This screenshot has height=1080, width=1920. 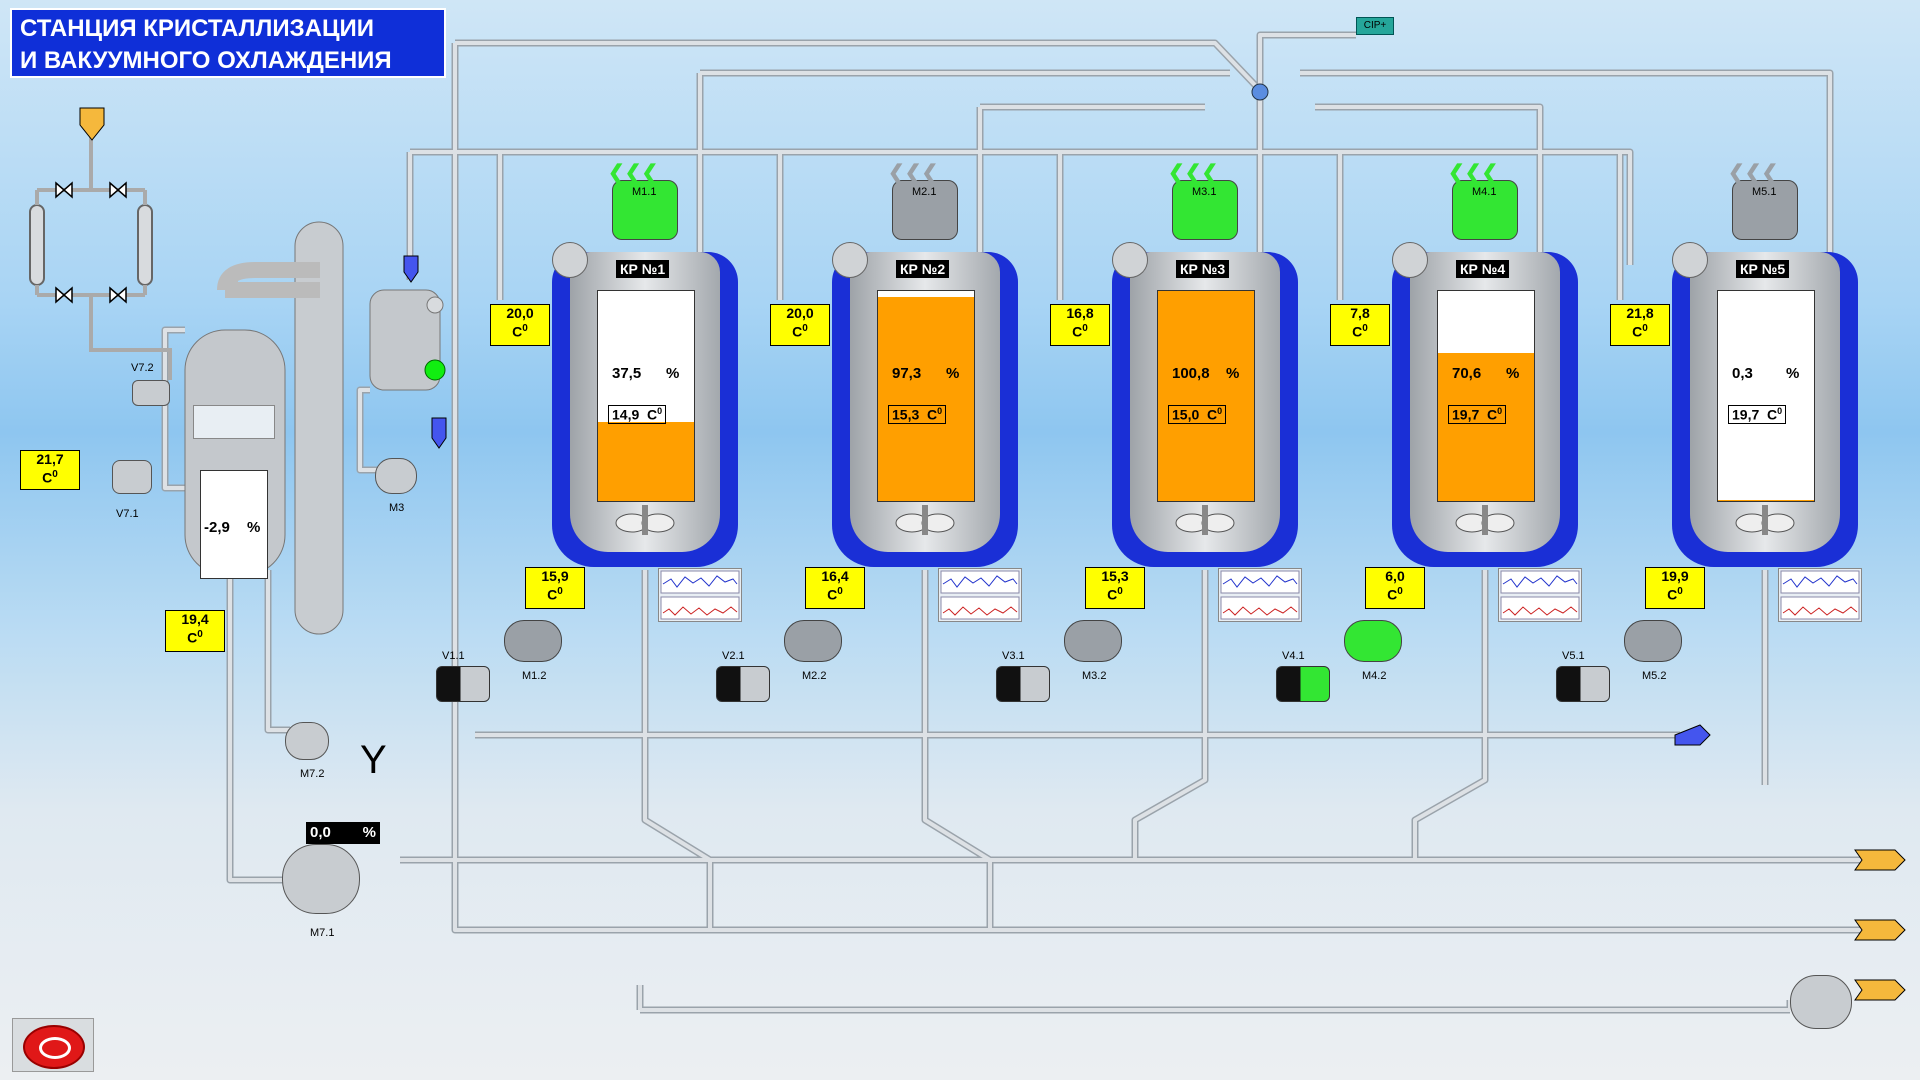 What do you see at coordinates (646, 396) in the screenshot?
I see `crystallizer-level-window: 37,5 % 14,9 C0` at bounding box center [646, 396].